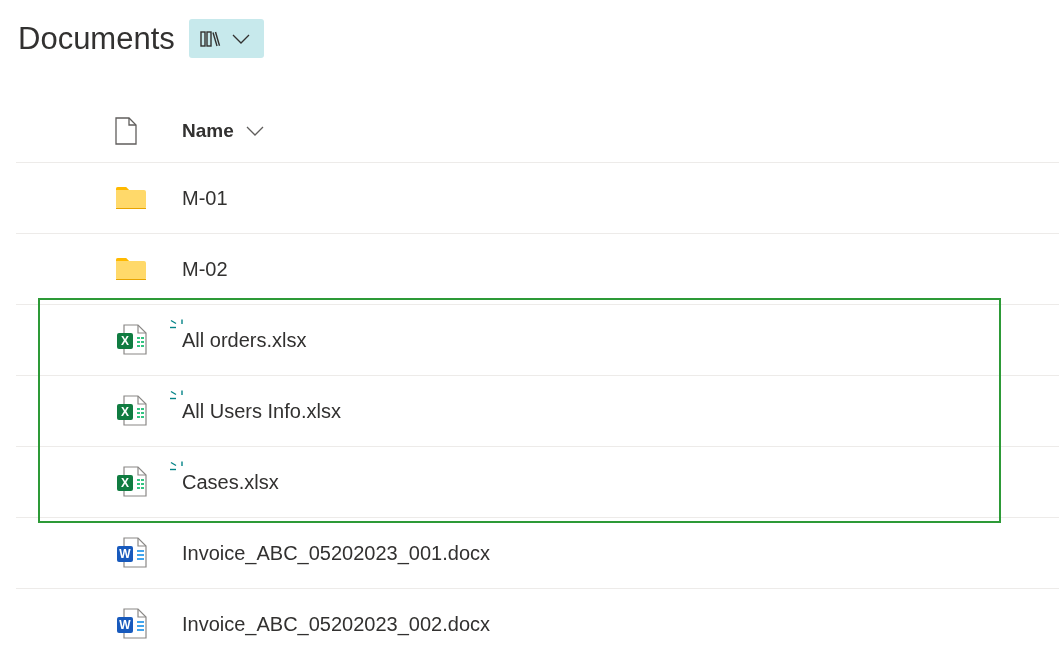 The height and width of the screenshot is (652, 1059). I want to click on file-name: Invoice_ABC_05202023_001.docx, so click(336, 552).